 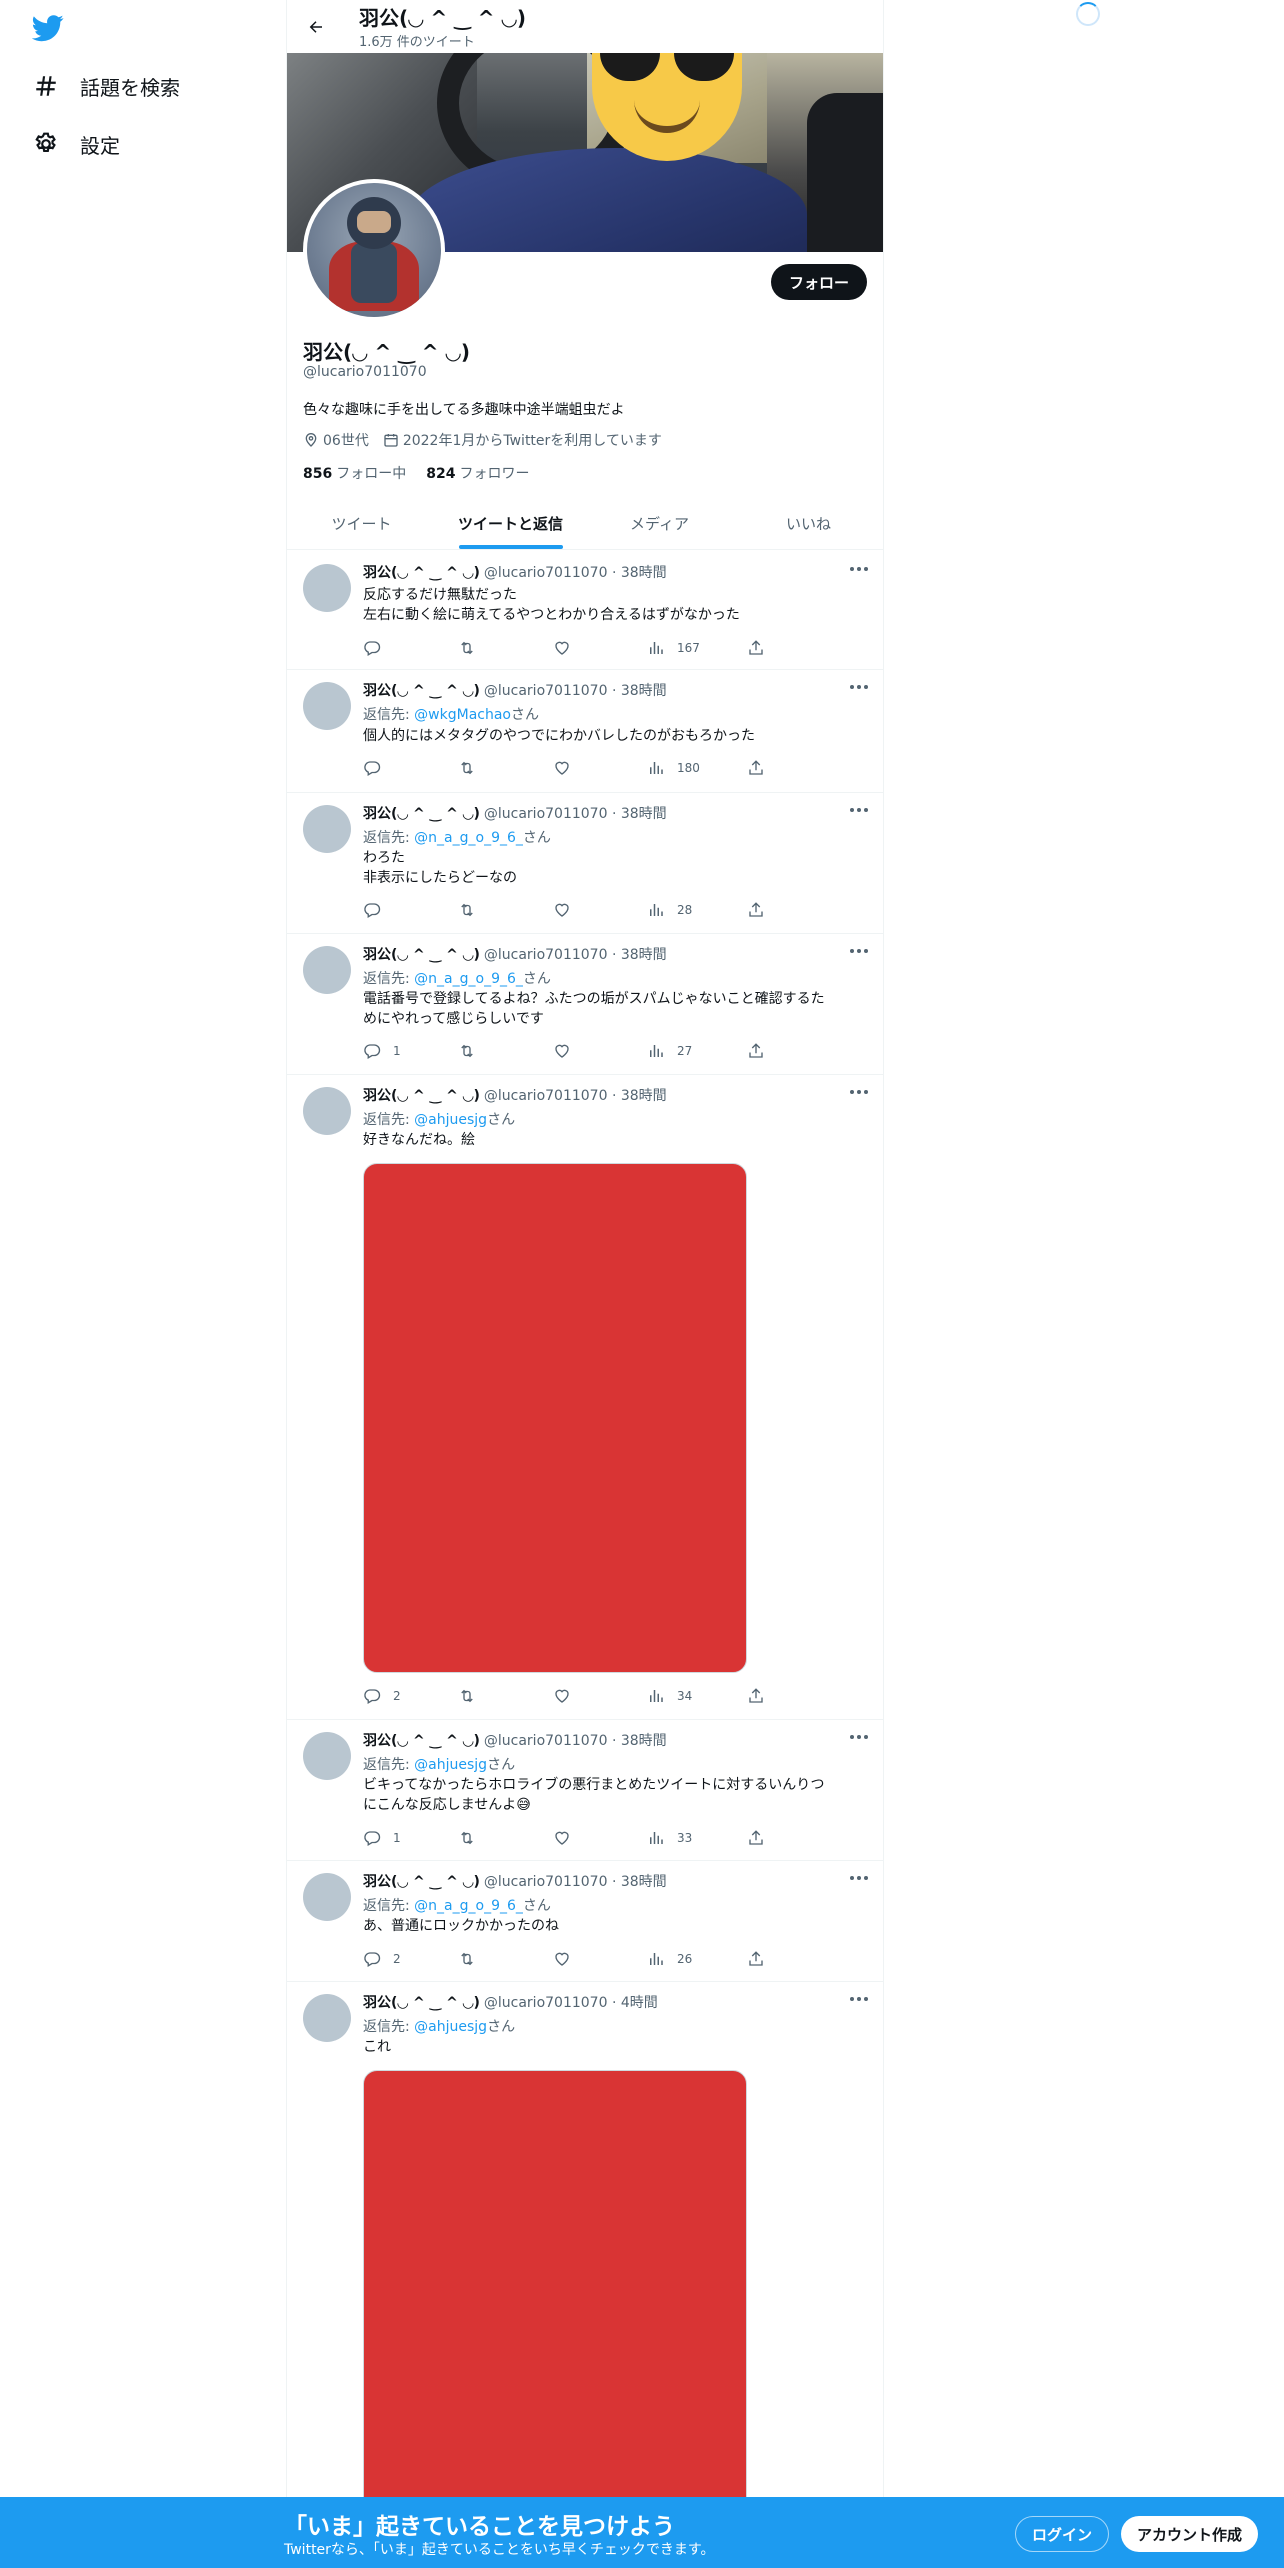 I want to click on nav-explore: 話題を検索, so click(x=106, y=86).